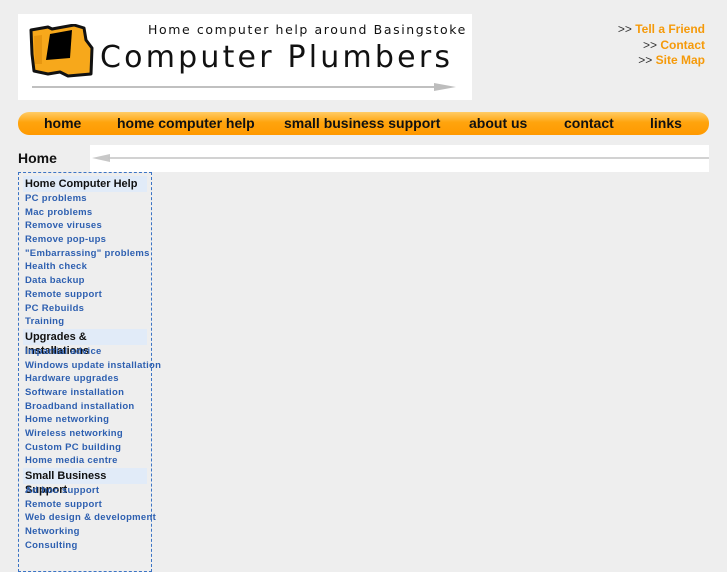  What do you see at coordinates (85, 482) in the screenshot?
I see `sidebar-heading: Small Business Support` at bounding box center [85, 482].